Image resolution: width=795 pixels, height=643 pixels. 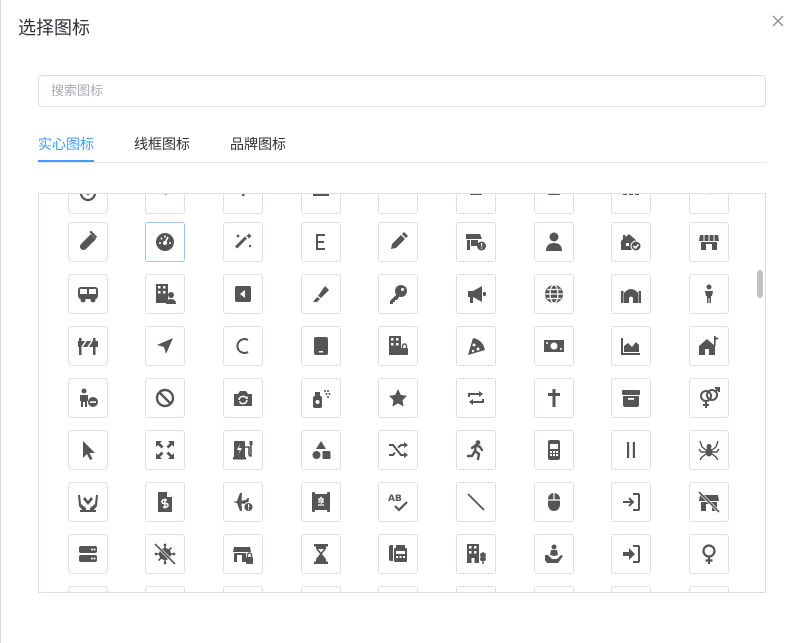 What do you see at coordinates (760, 284) in the screenshot?
I see `scrollbar-thumb` at bounding box center [760, 284].